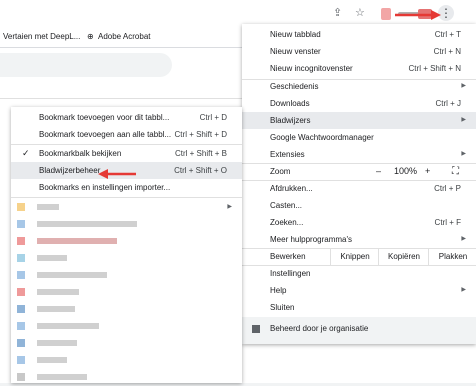  Describe the element at coordinates (359, 51) in the screenshot. I see `menu-item-new-window: Nieuw venster Ctrl + N` at that location.